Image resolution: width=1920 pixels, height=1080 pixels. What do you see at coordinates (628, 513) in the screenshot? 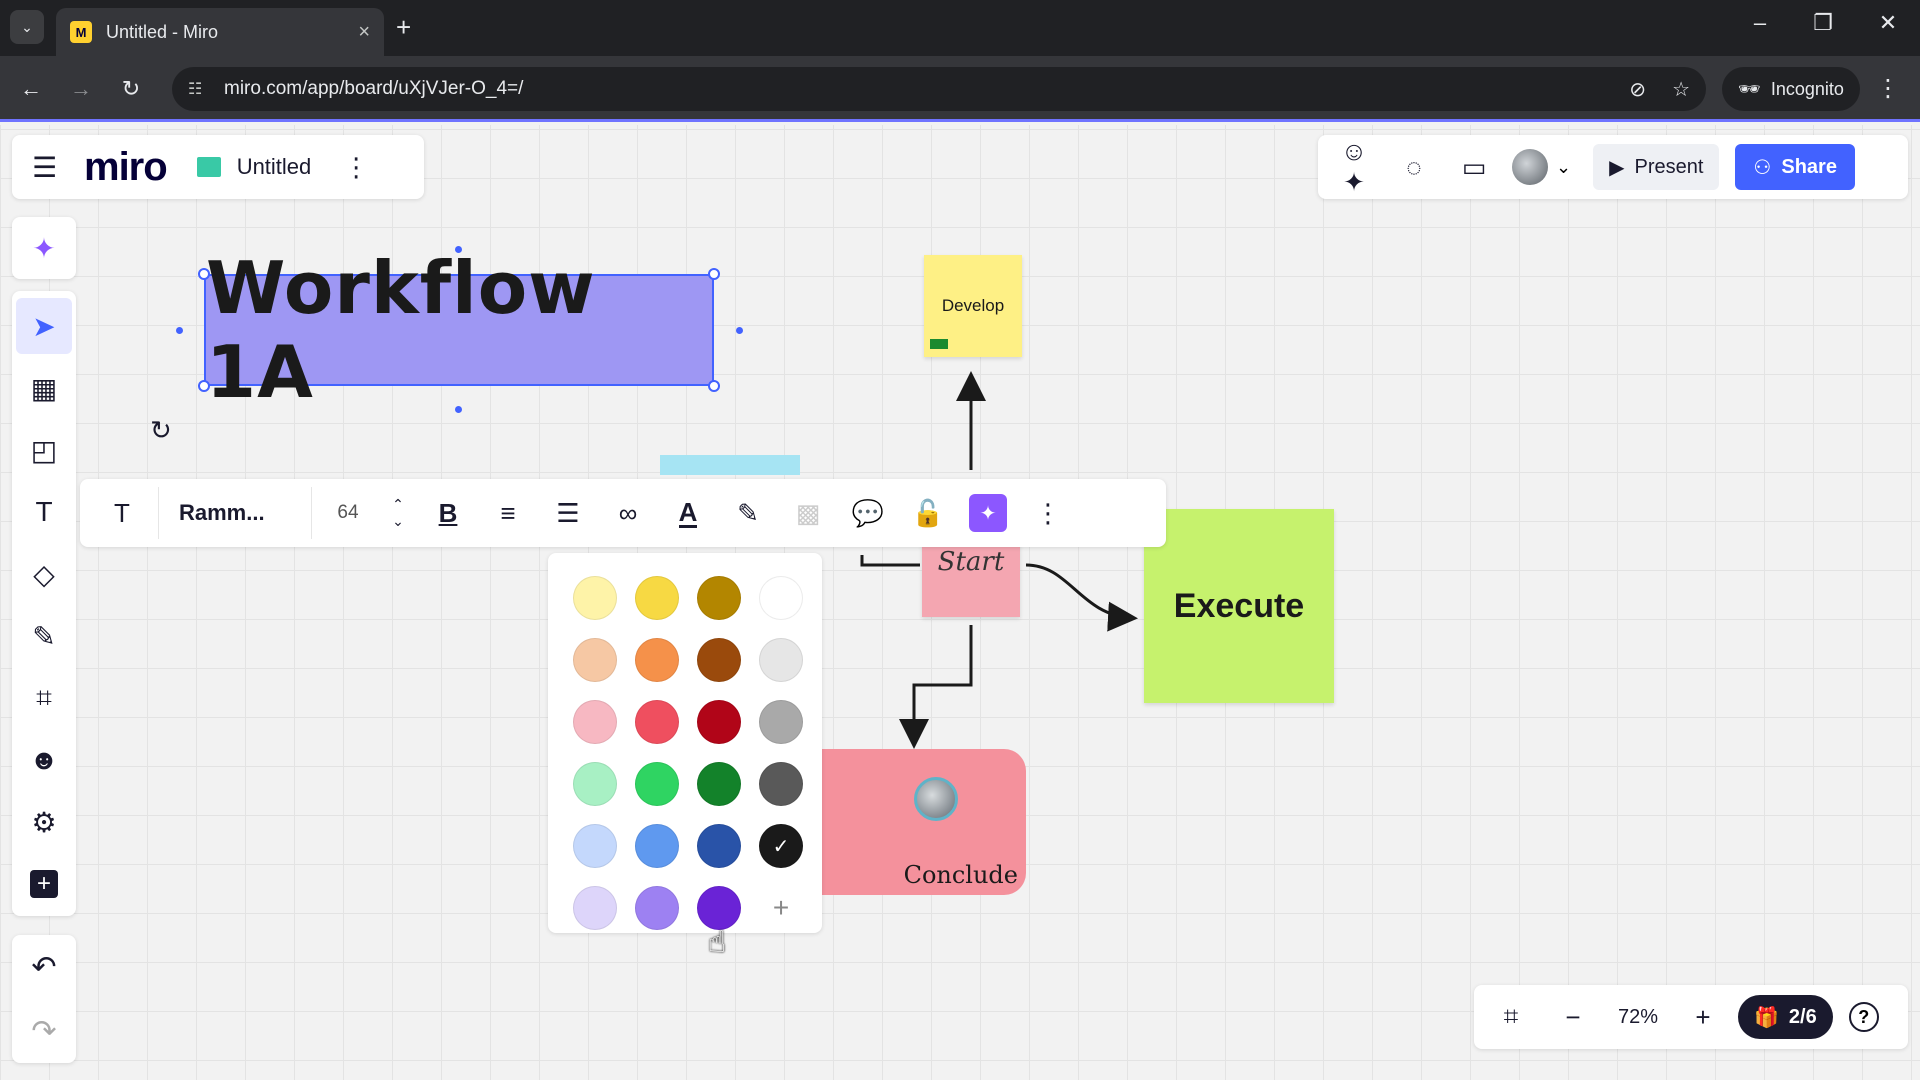
I see `link-icon: ∞` at bounding box center [628, 513].